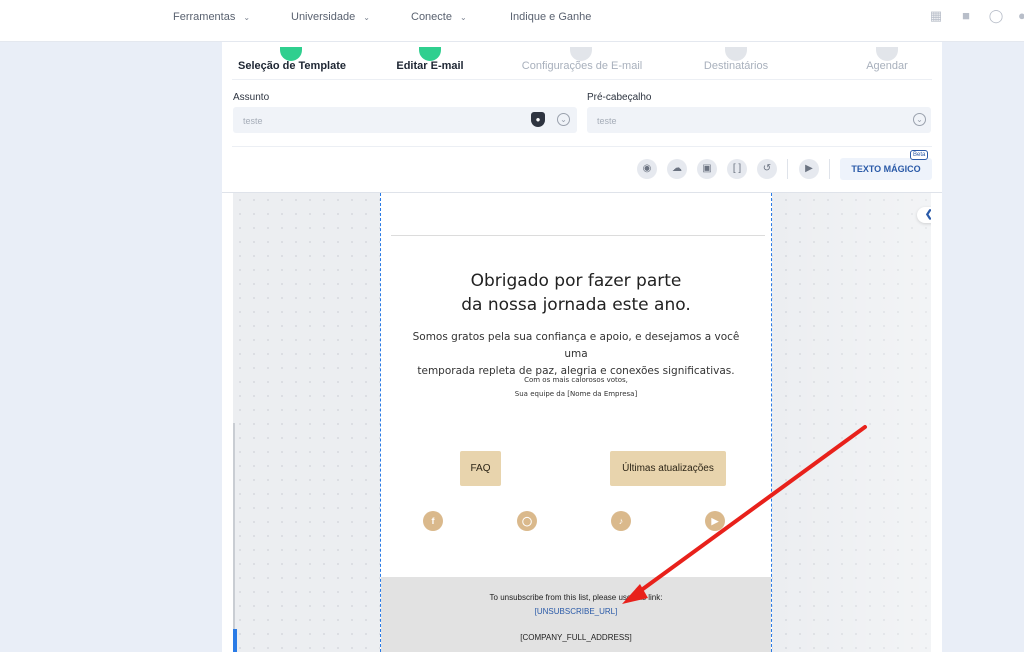 This screenshot has height=652, width=1024. Describe the element at coordinates (538, 119) in the screenshot. I see `personalization-shield-icon: ●` at that location.